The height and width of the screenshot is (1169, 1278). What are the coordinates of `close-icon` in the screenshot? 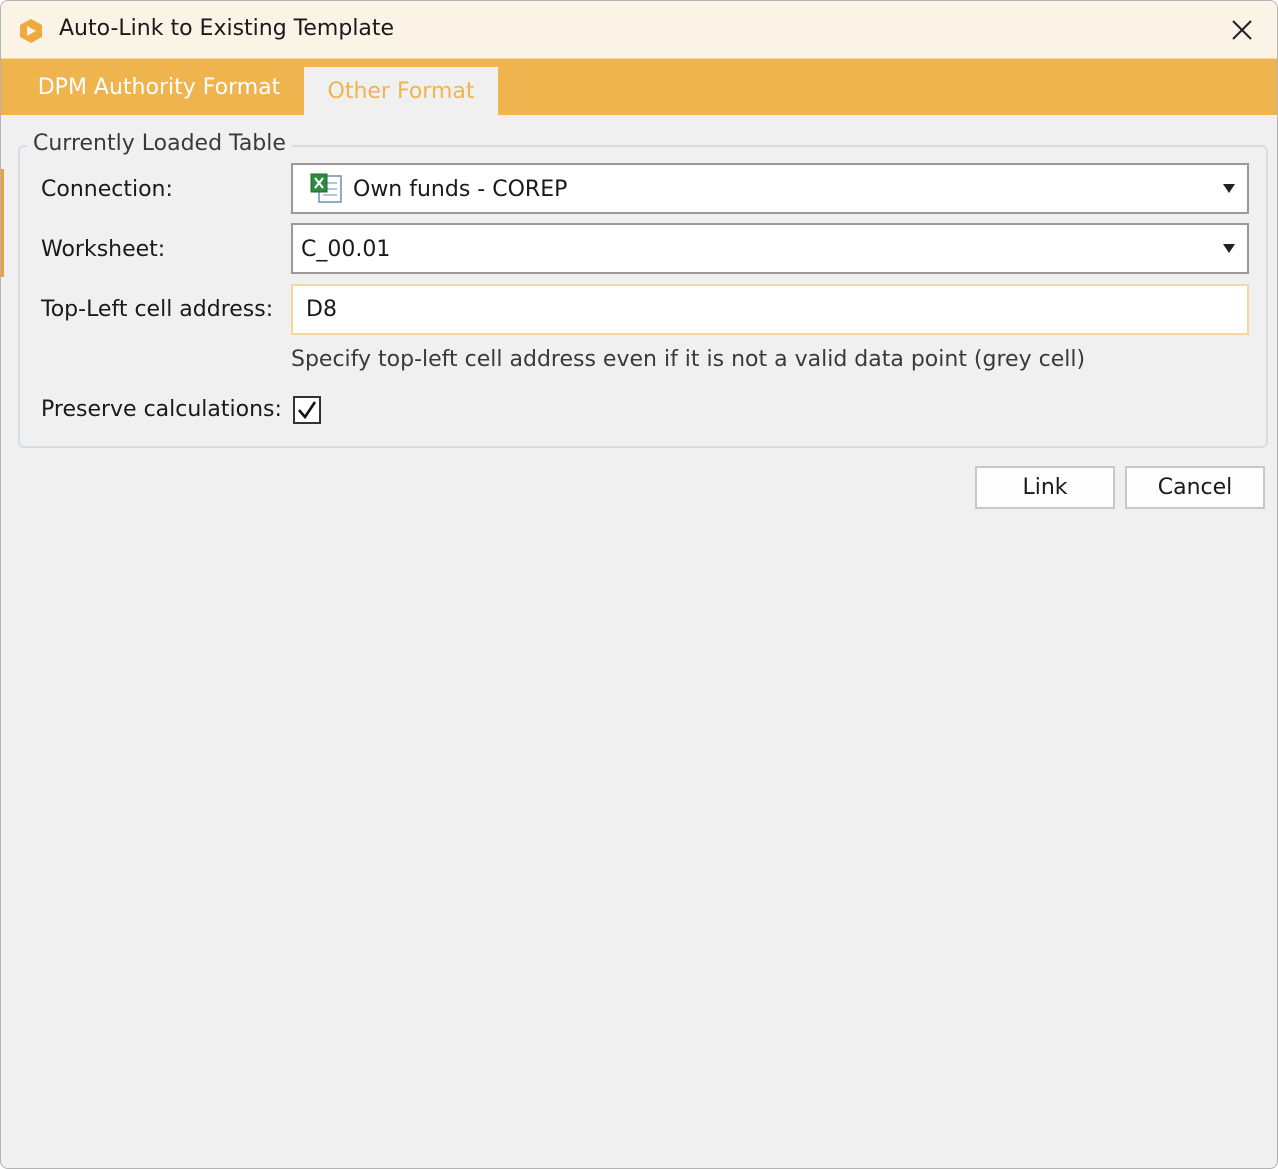 It's located at (1242, 30).